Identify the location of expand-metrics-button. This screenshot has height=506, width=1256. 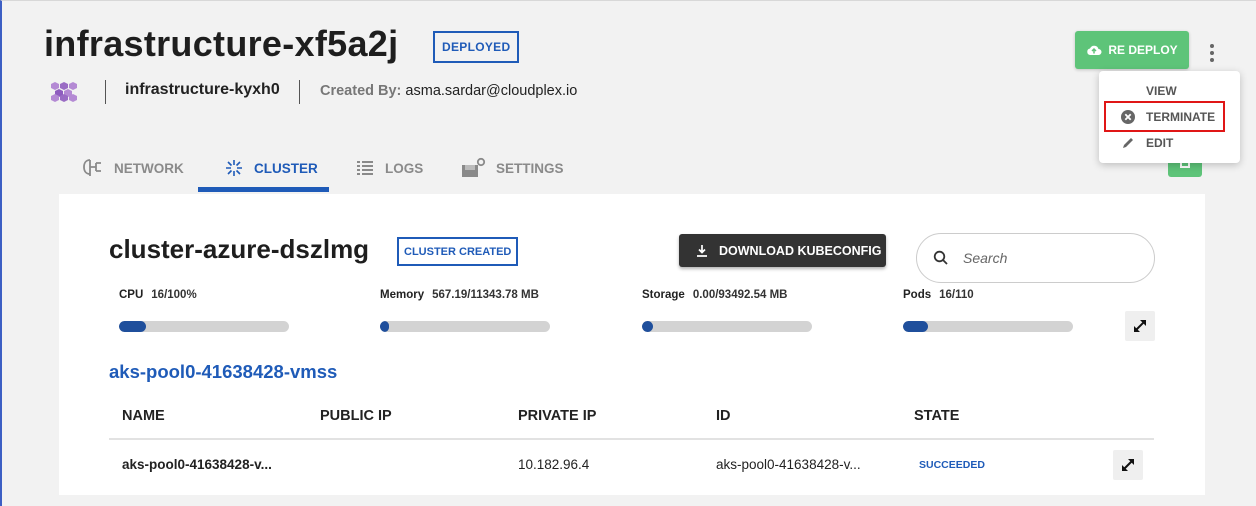
(1140, 326).